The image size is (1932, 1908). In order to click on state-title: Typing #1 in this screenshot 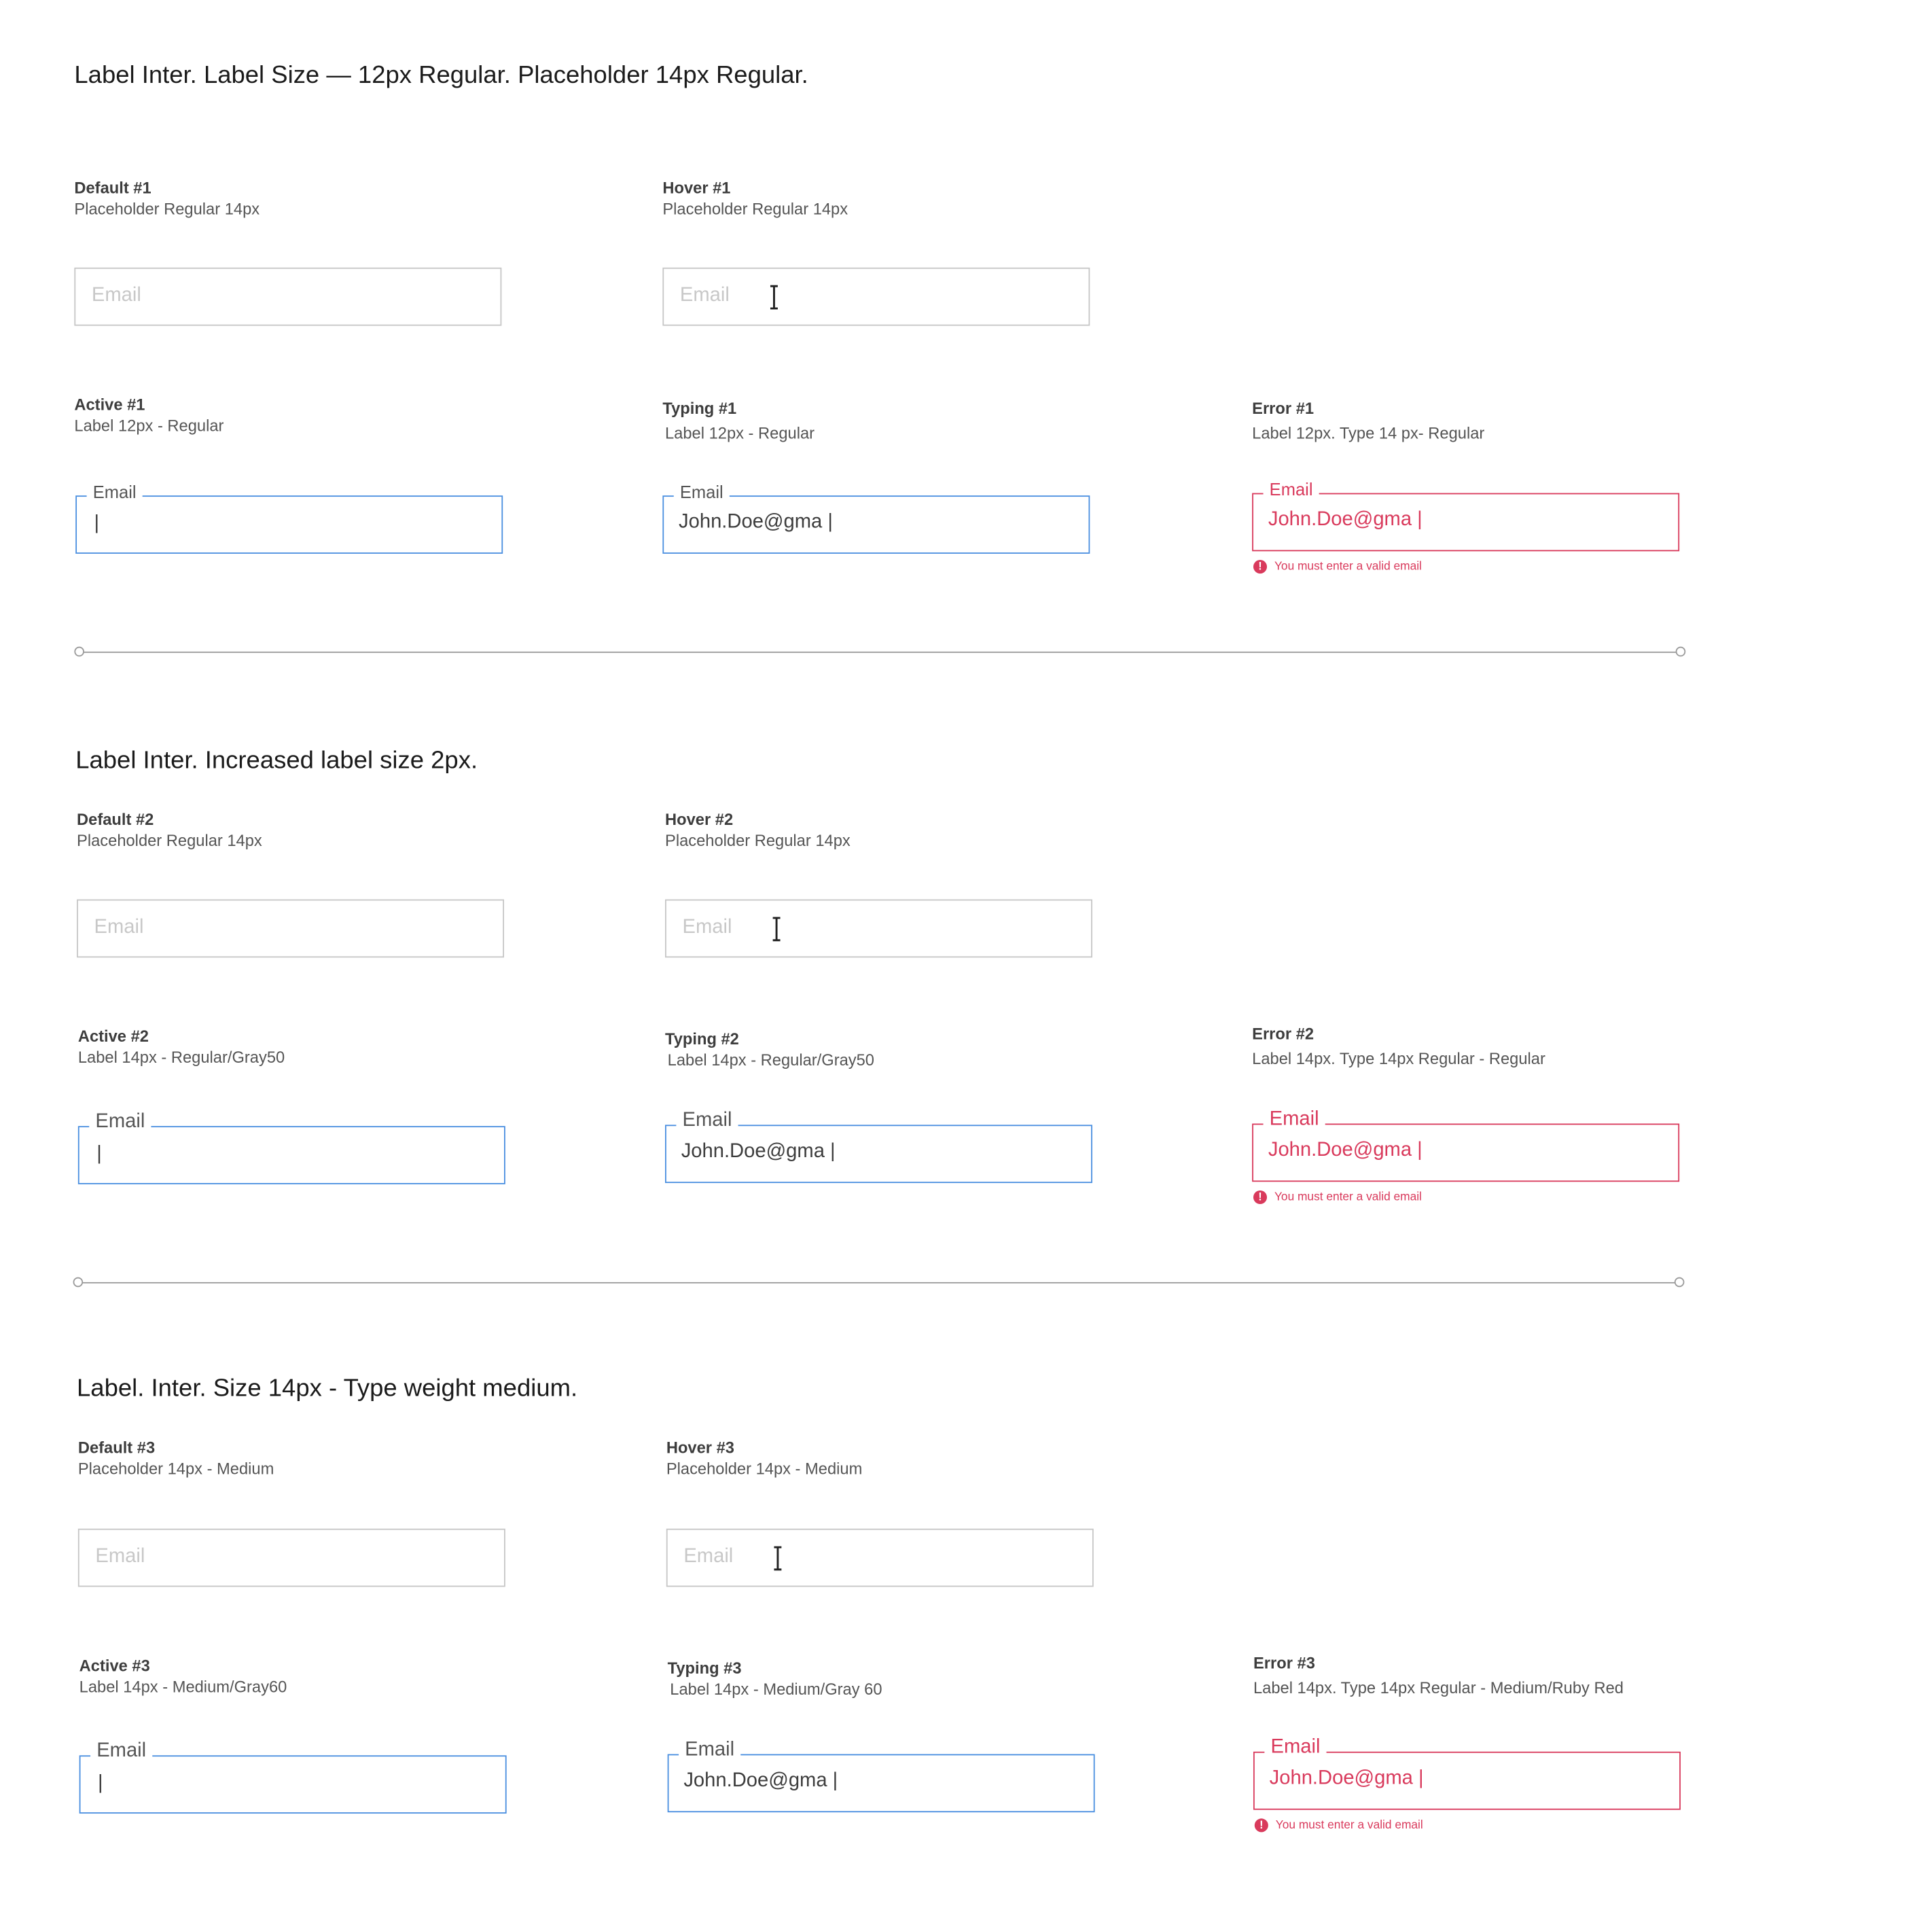, I will do `click(700, 408)`.